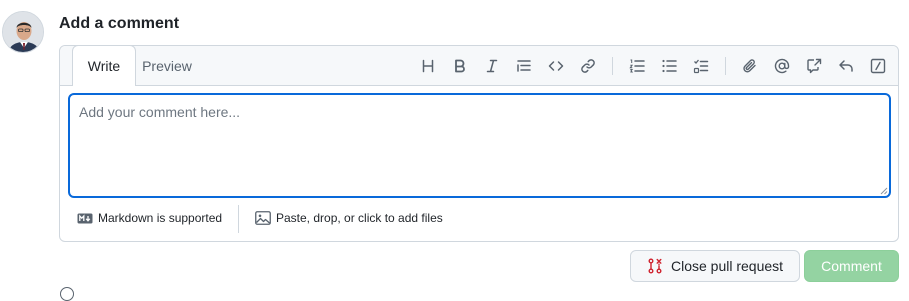  I want to click on add-files-label: Paste, drop, or click to add files, so click(359, 218).